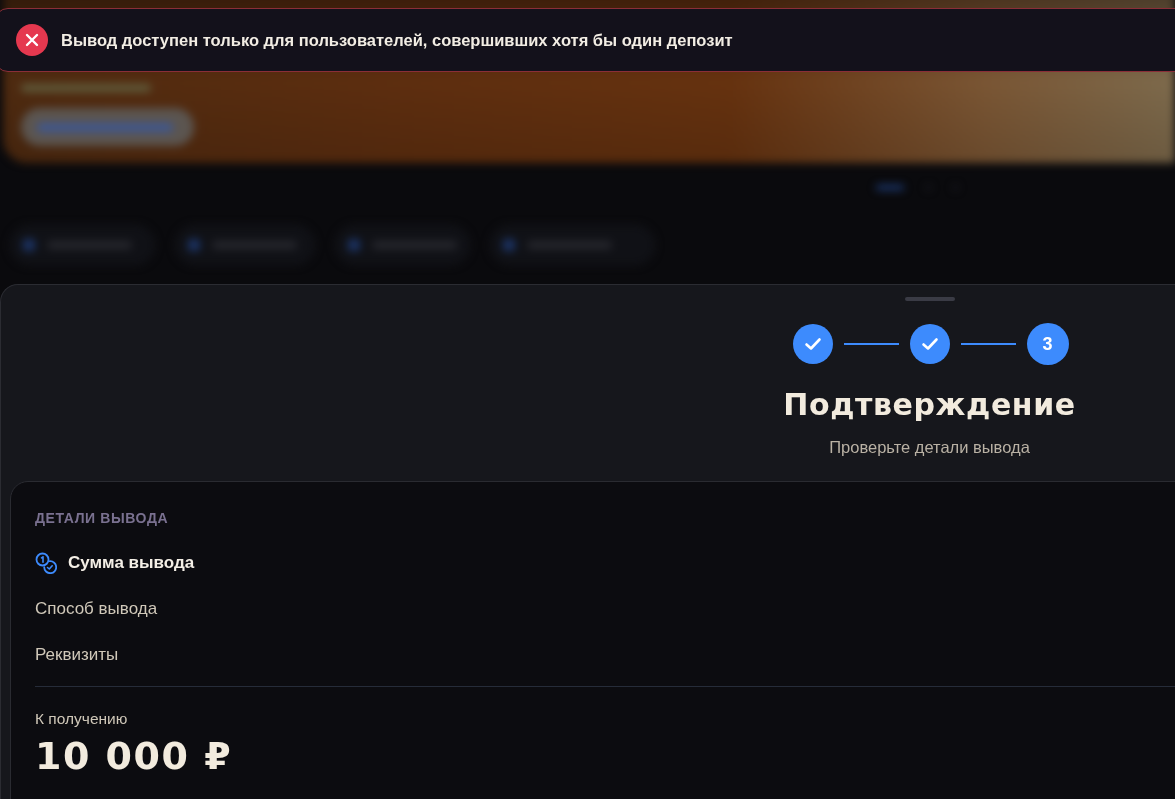  I want to click on section-title: ДЕТАЛИ ВЫВОДА, so click(102, 518).